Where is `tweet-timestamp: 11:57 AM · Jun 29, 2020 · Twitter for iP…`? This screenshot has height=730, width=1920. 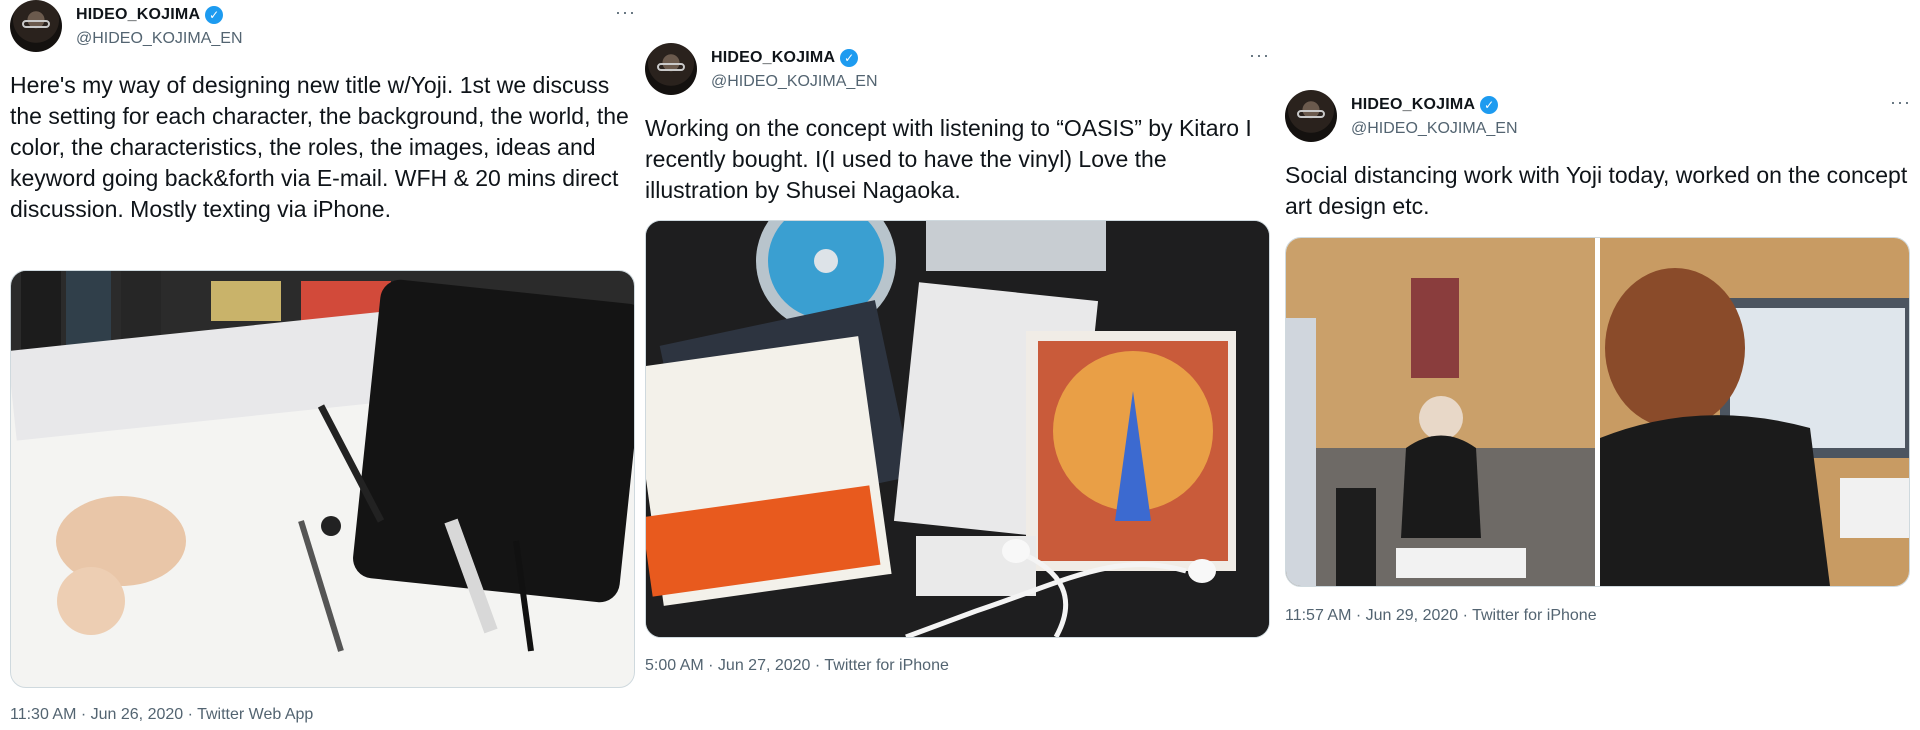 tweet-timestamp: 11:57 AM · Jun 29, 2020 · Twitter for iP… is located at coordinates (1441, 616).